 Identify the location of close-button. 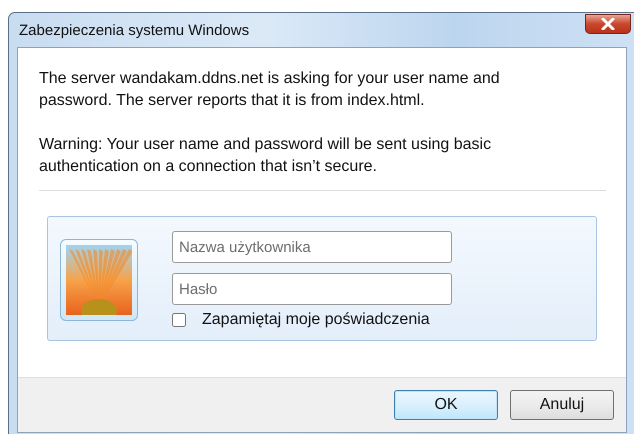
(608, 24).